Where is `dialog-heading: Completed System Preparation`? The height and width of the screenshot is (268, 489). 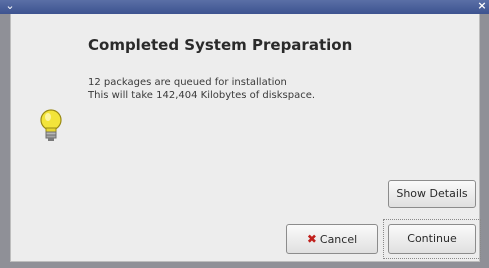
dialog-heading: Completed System Preparation is located at coordinates (220, 45).